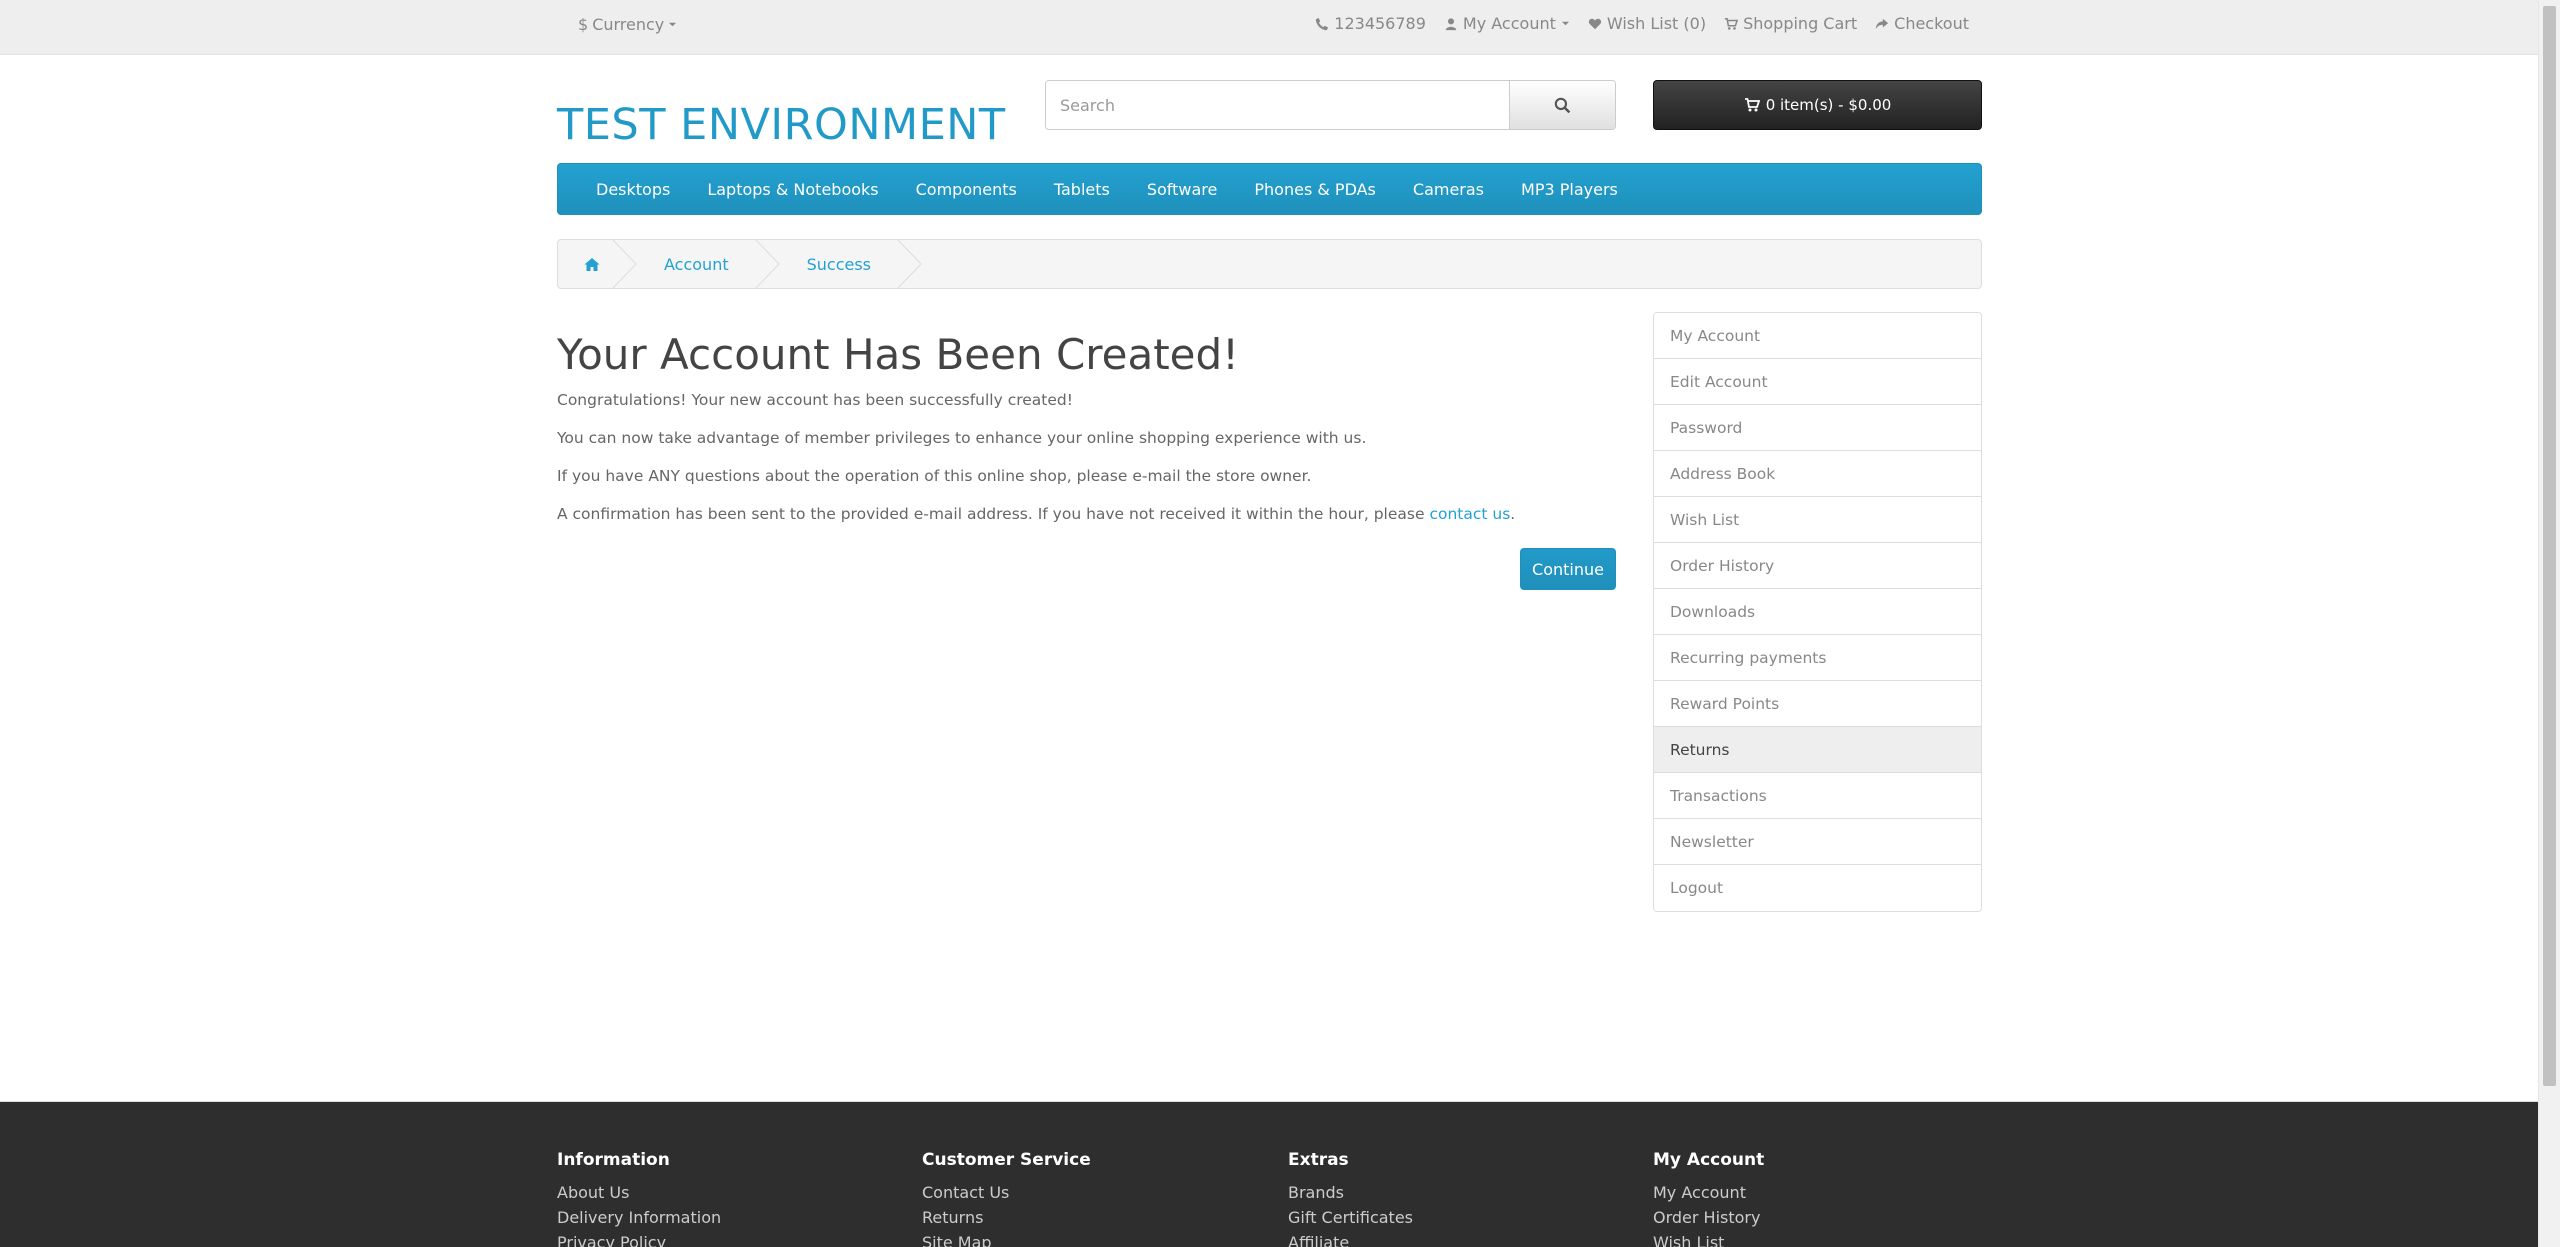 Image resolution: width=2560 pixels, height=1247 pixels. Describe the element at coordinates (1082, 189) in the screenshot. I see `menu-item-tablets: Tablets` at that location.